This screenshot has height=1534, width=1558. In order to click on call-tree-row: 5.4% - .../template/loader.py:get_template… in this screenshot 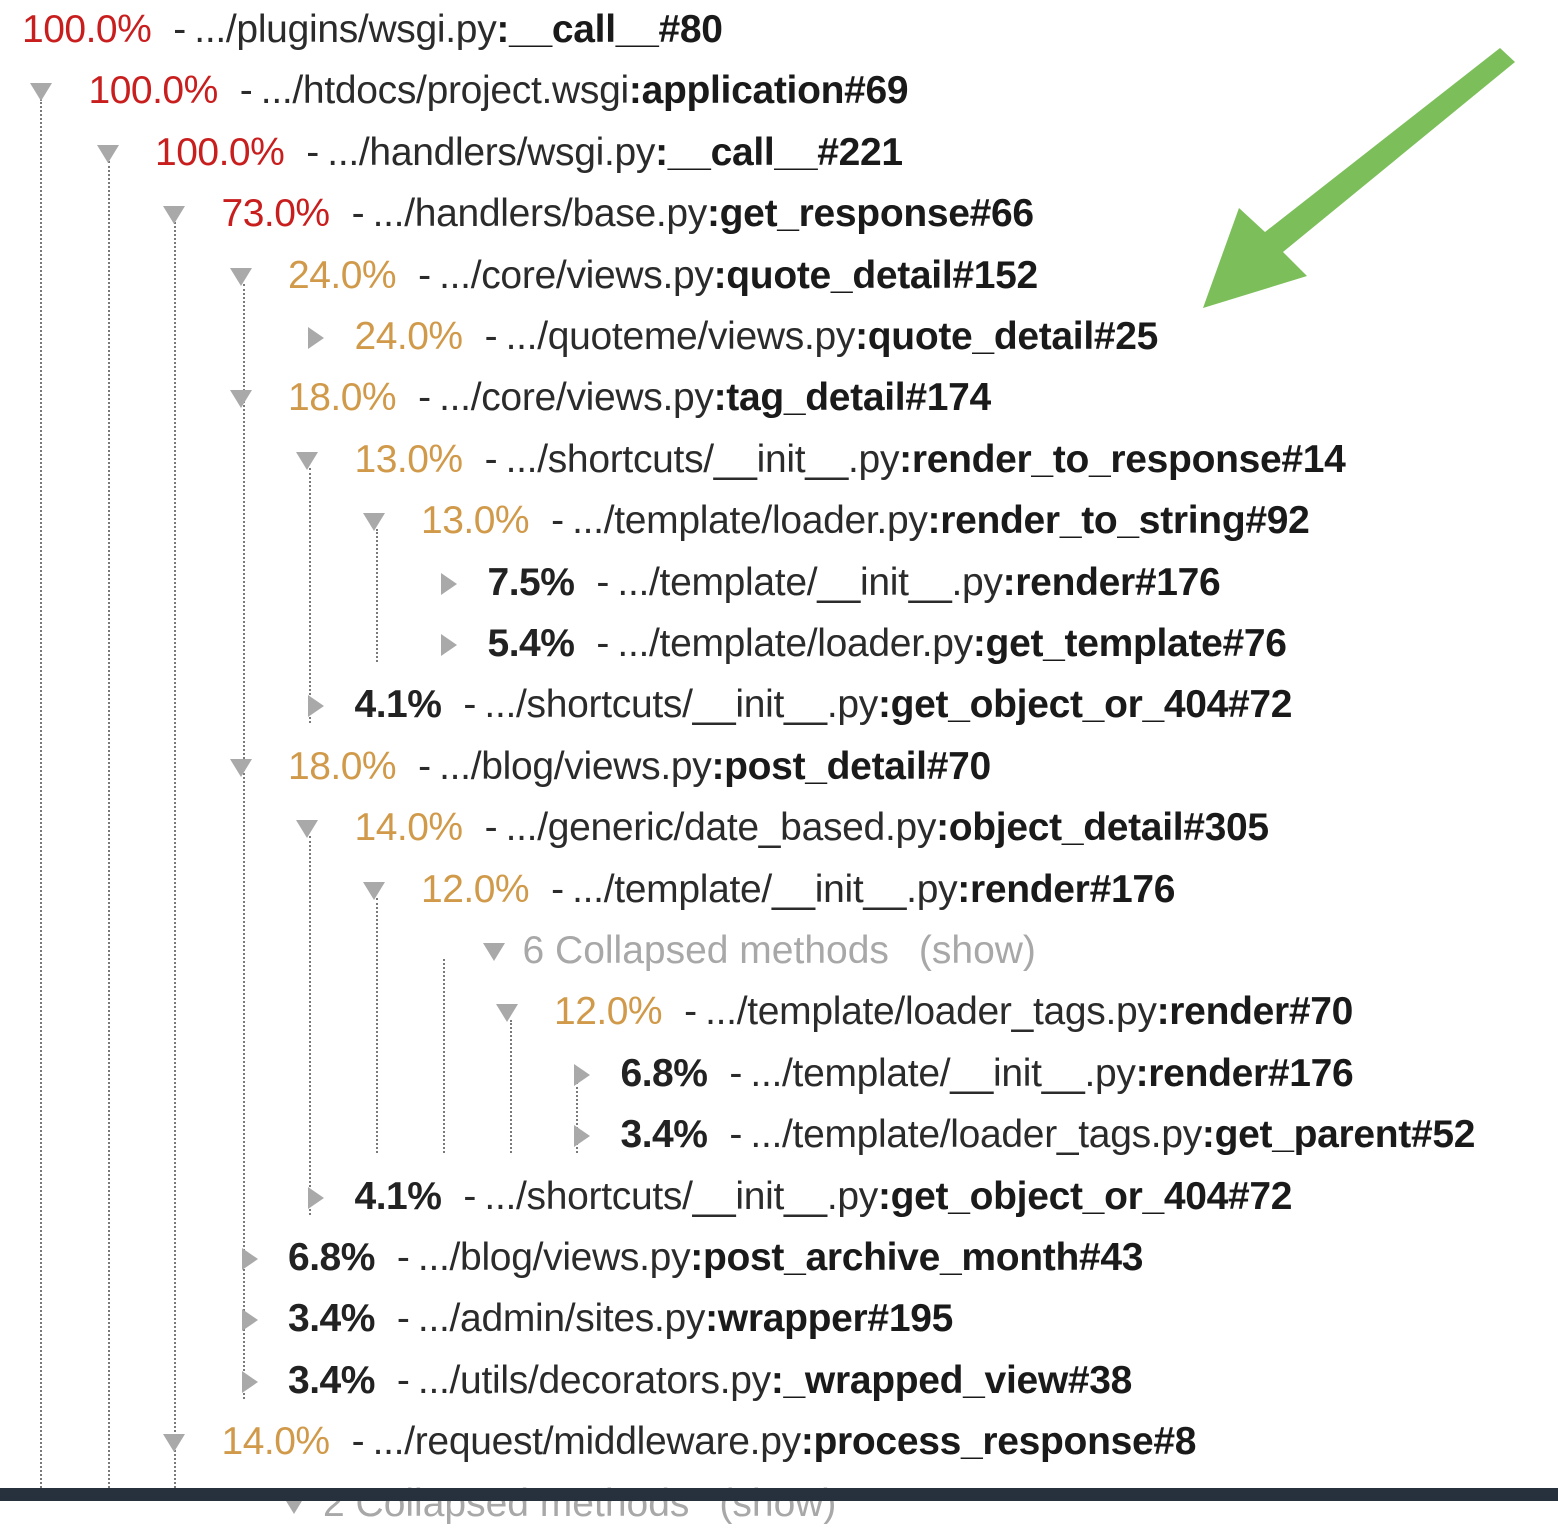, I will do `click(887, 644)`.